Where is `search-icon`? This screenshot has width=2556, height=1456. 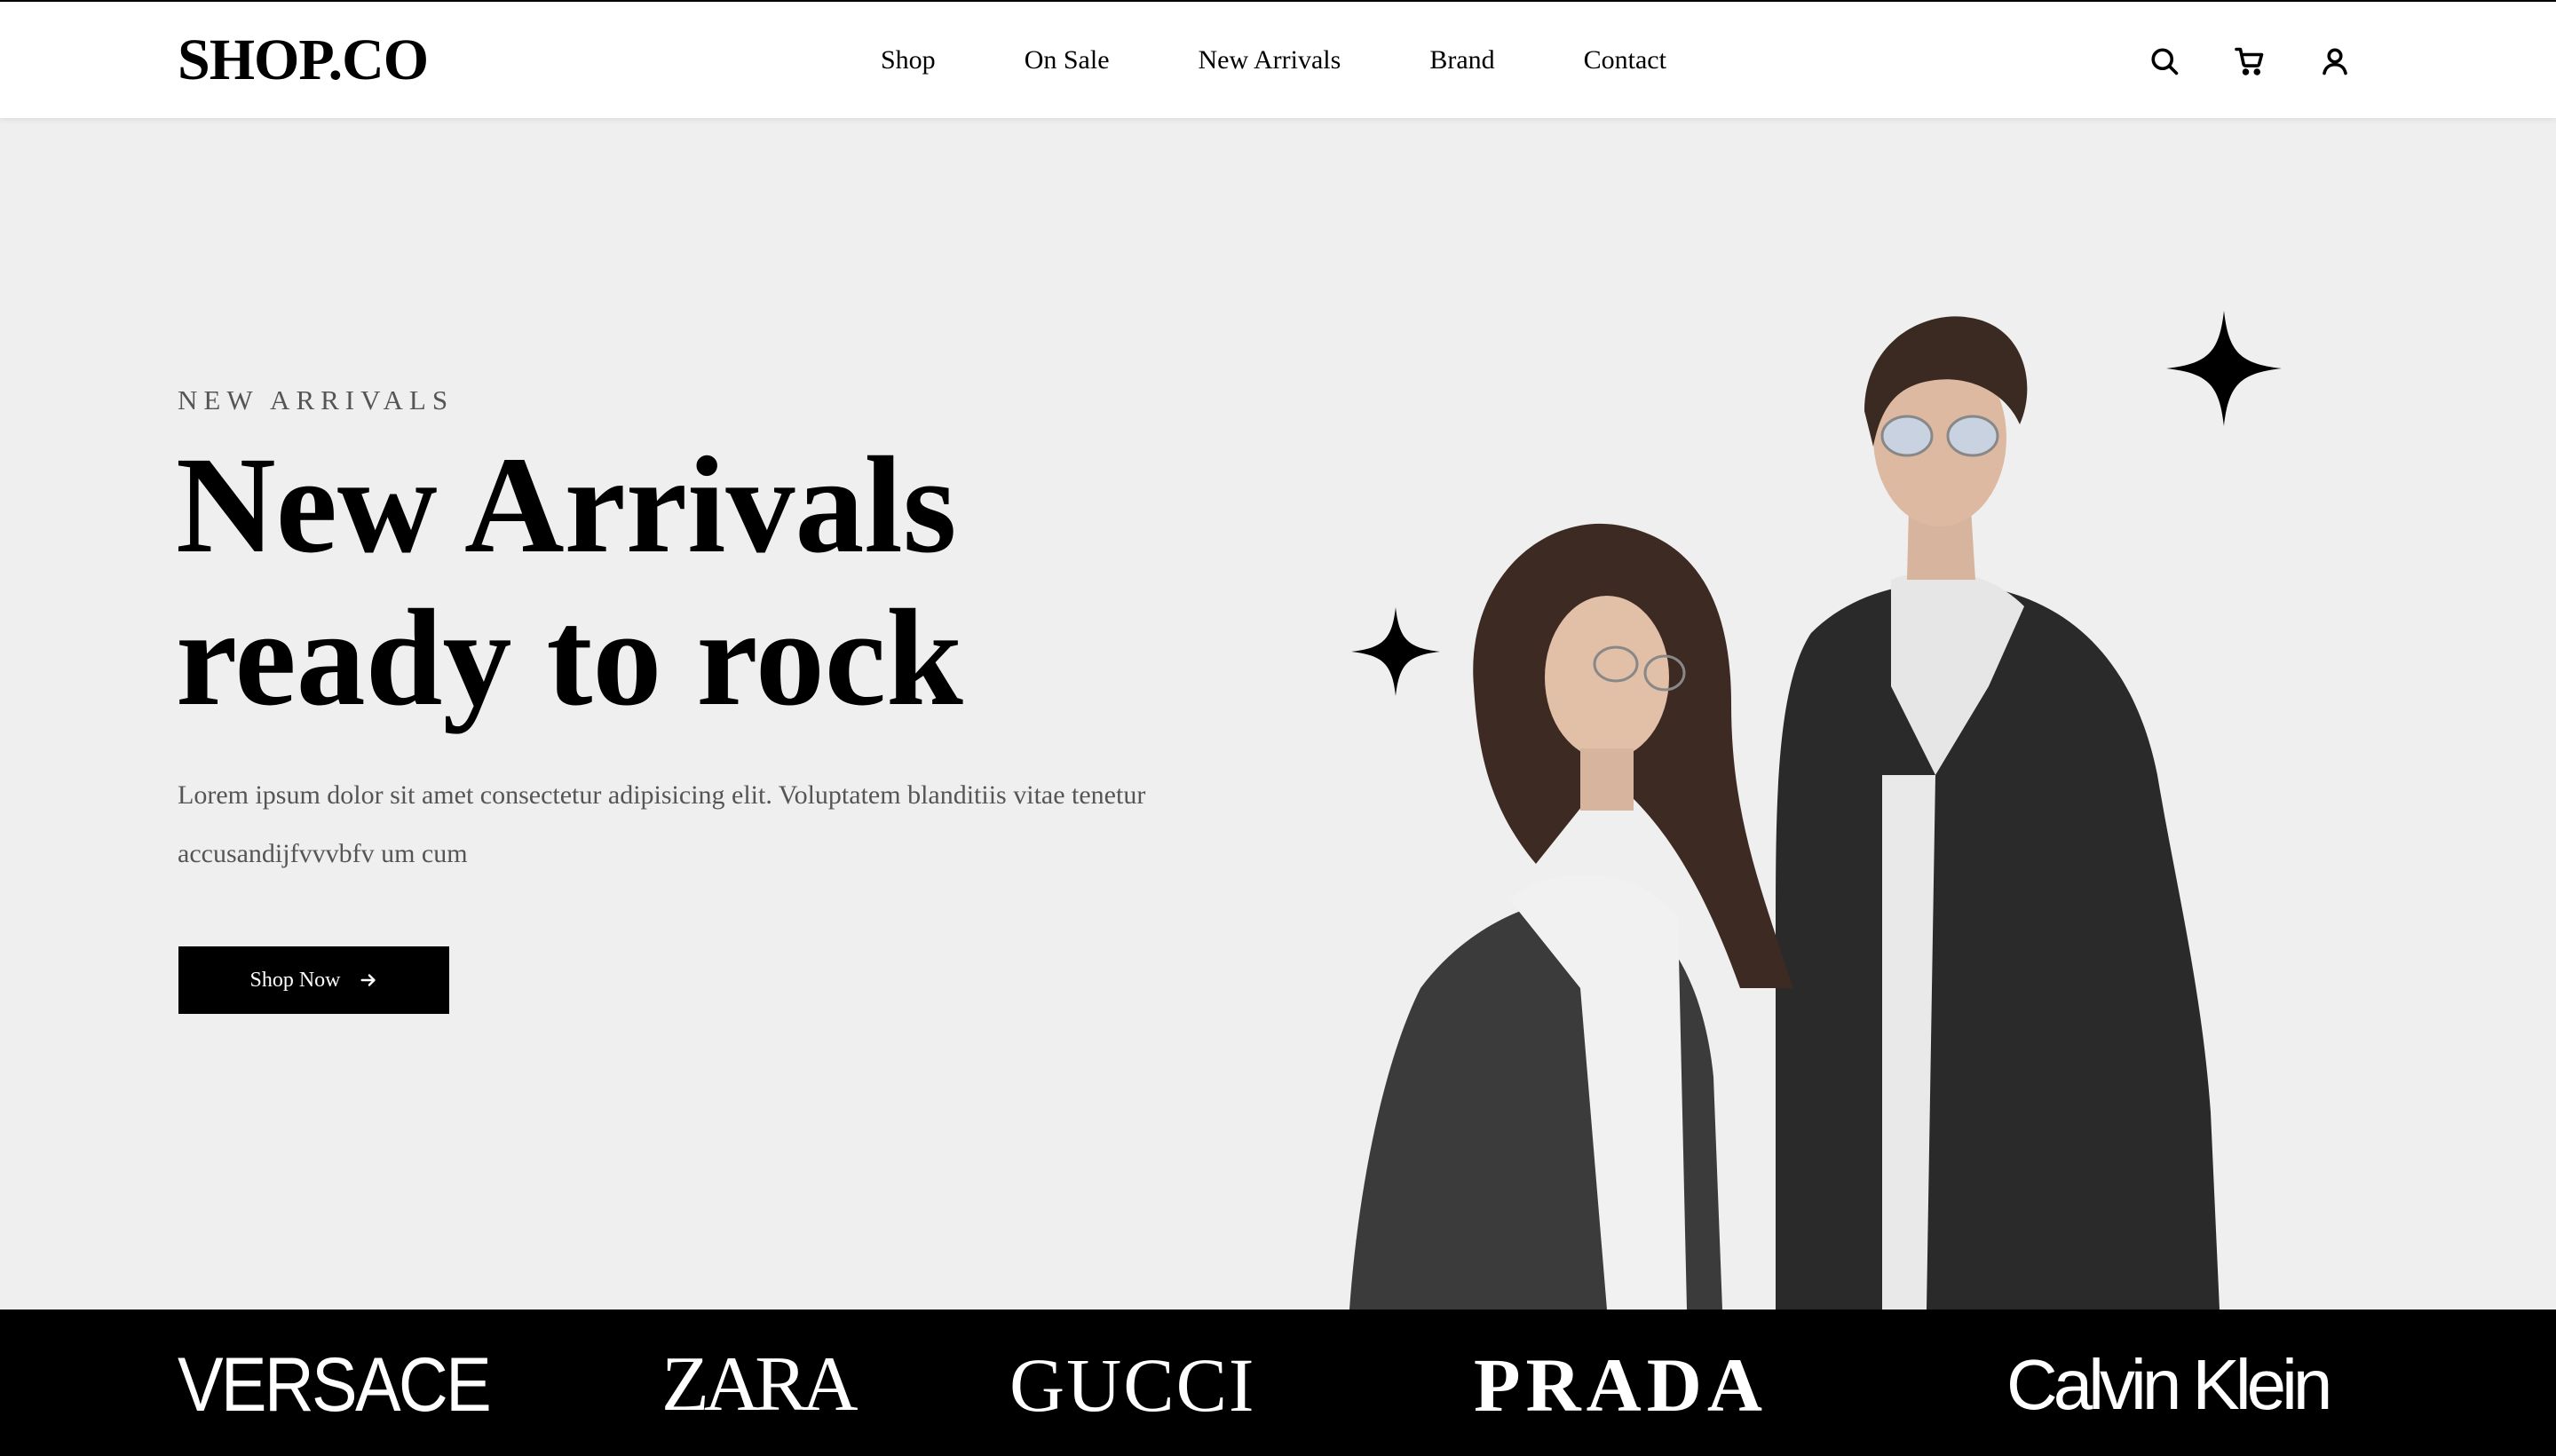
search-icon is located at coordinates (2165, 61).